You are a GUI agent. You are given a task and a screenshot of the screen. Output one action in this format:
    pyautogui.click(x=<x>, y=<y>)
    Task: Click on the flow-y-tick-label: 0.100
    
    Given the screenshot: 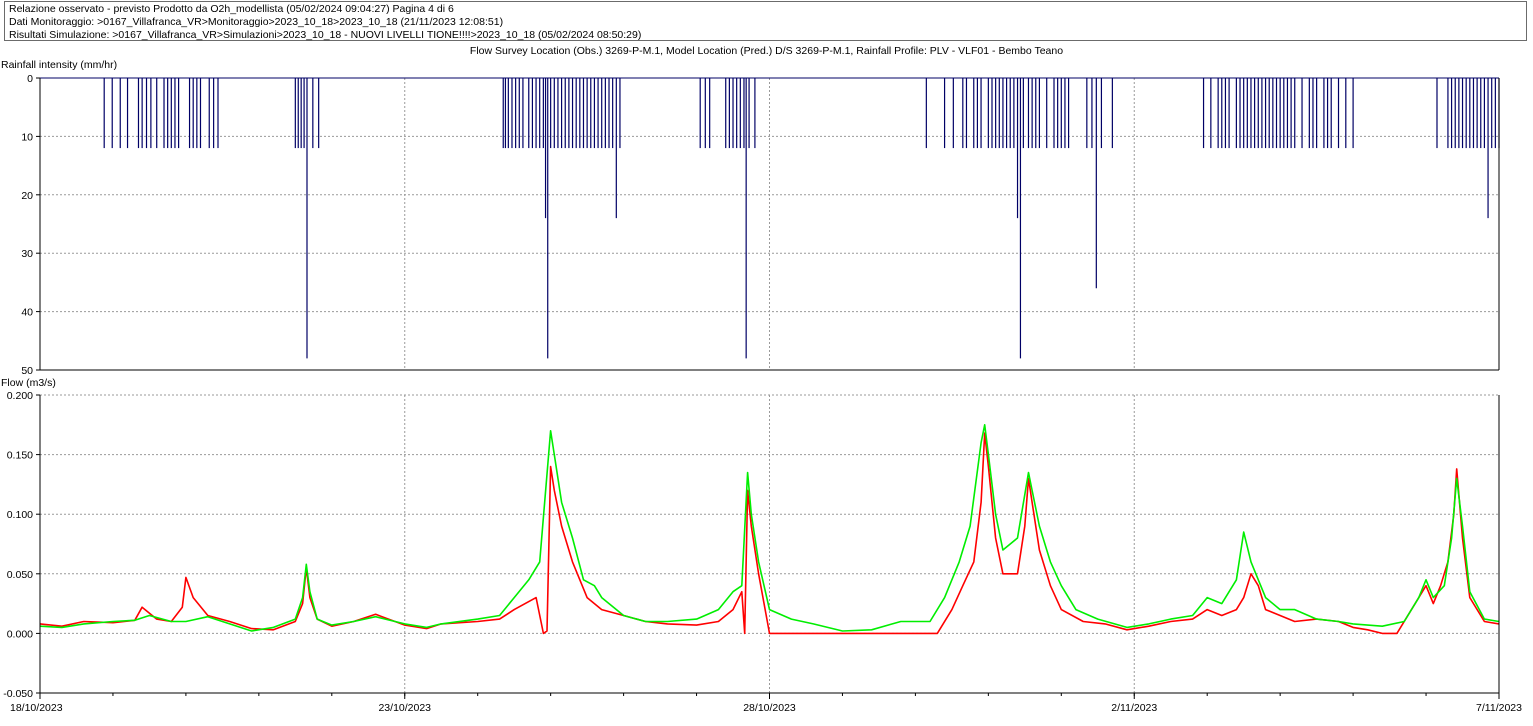 What is the action you would take?
    pyautogui.click(x=20, y=515)
    